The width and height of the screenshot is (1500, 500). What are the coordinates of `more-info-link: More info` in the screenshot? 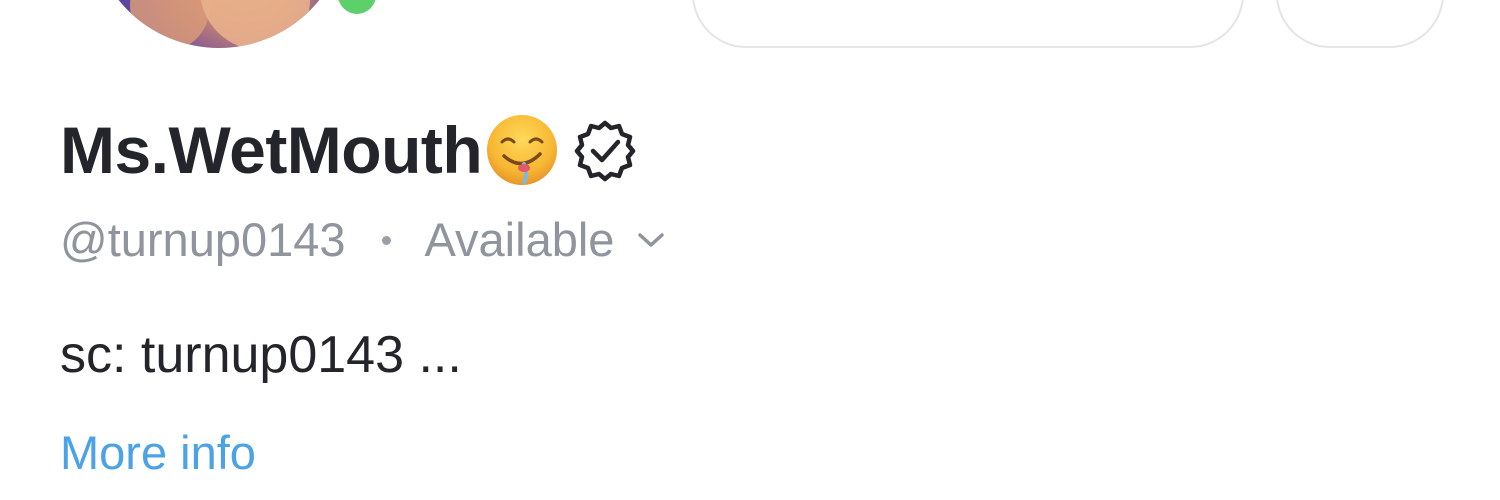 It's located at (158, 453).